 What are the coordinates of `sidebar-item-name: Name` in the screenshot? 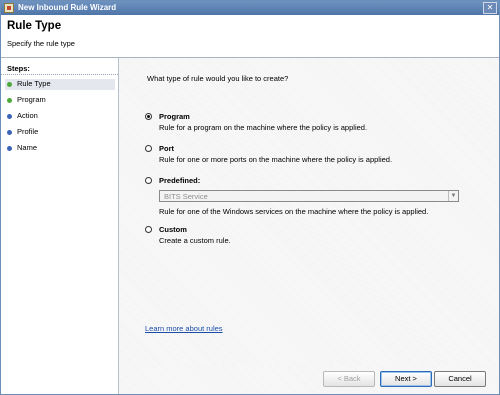 It's located at (60, 148).